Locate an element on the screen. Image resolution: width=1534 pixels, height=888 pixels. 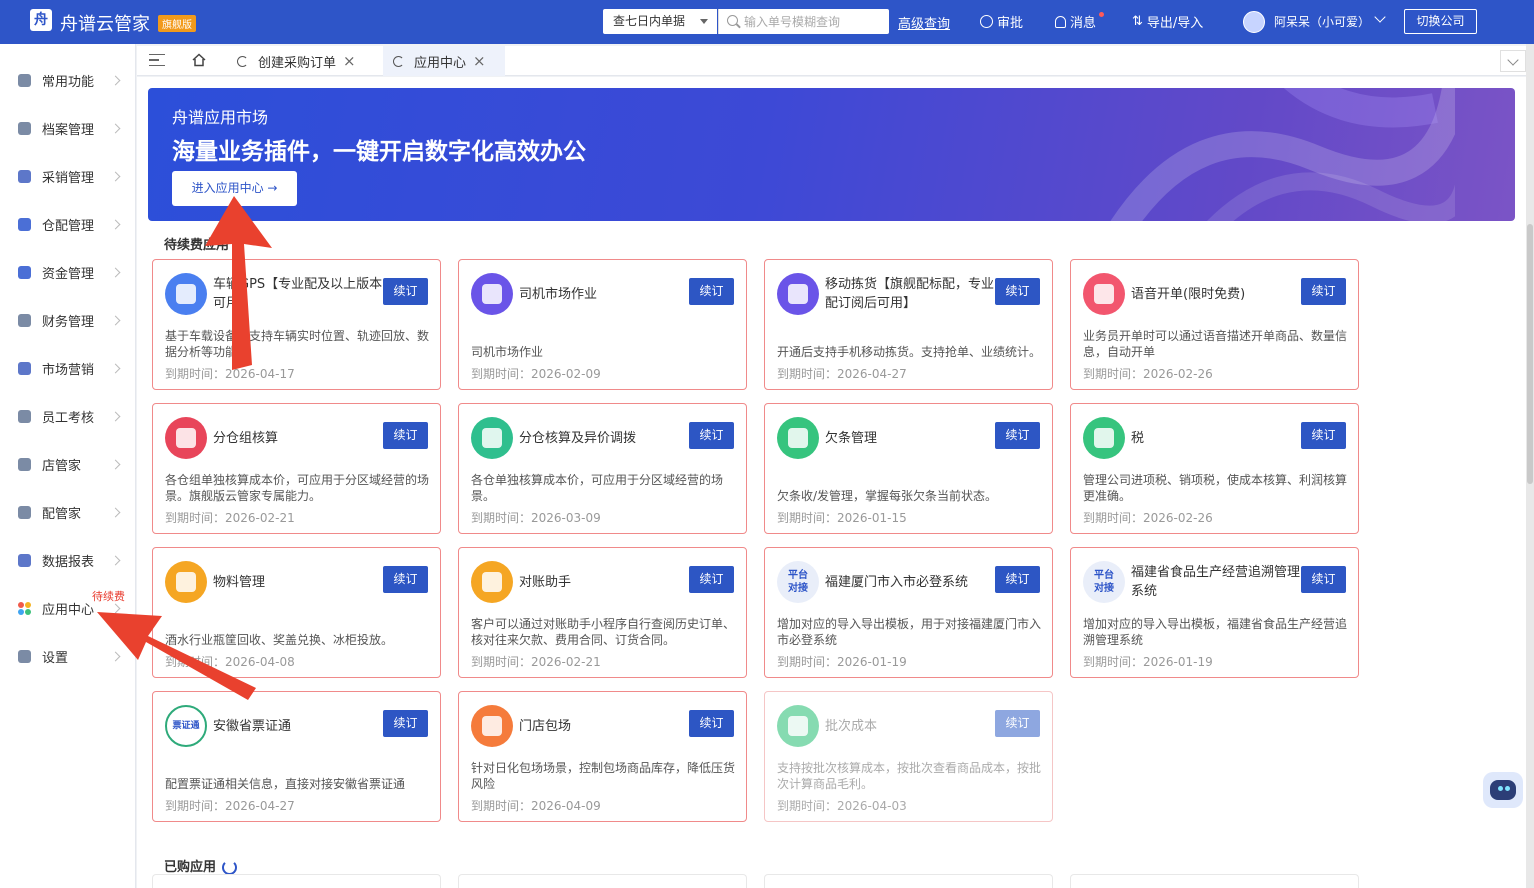
expiry-date: 到期时间：2026-01-15 is located at coordinates (842, 518).